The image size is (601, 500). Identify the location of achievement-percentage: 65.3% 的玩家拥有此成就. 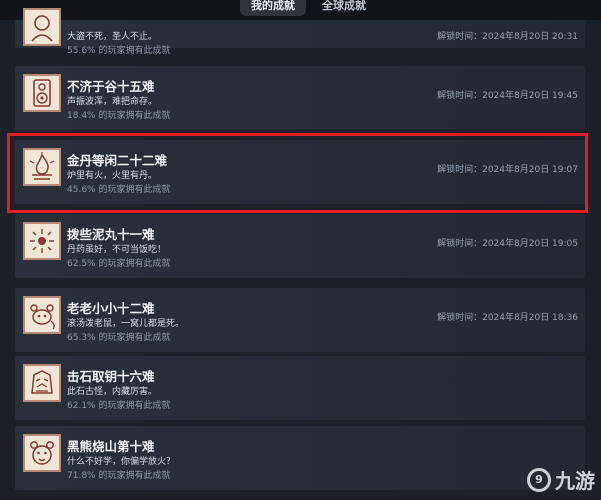
(119, 338).